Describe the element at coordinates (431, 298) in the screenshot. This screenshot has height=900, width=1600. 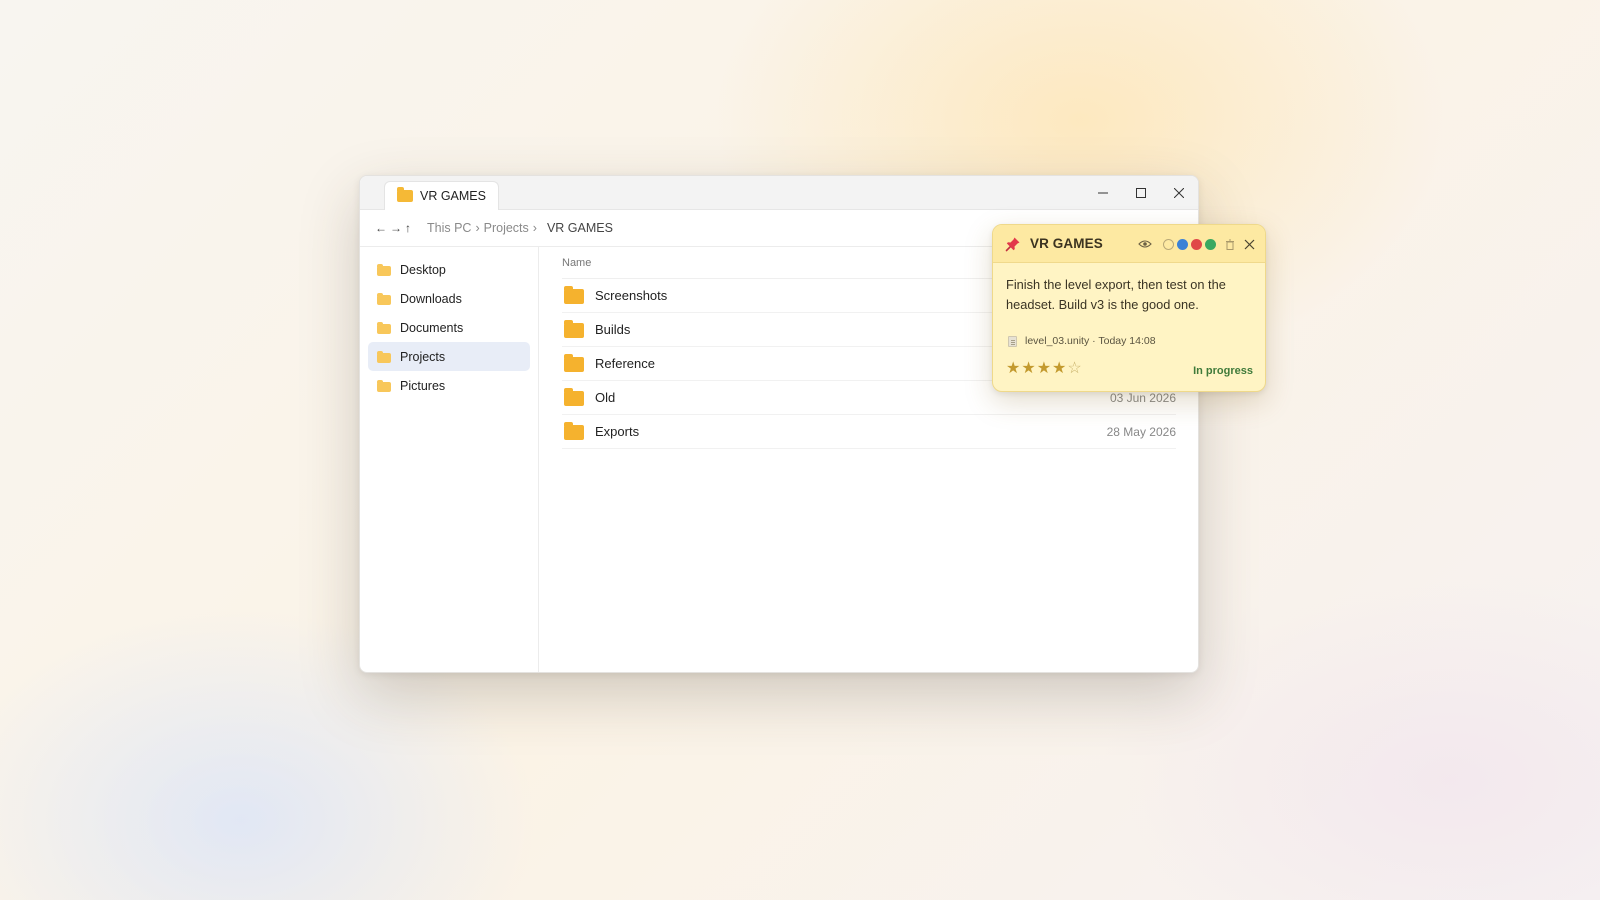
I see `sidebar-item-label: Downloads` at that location.